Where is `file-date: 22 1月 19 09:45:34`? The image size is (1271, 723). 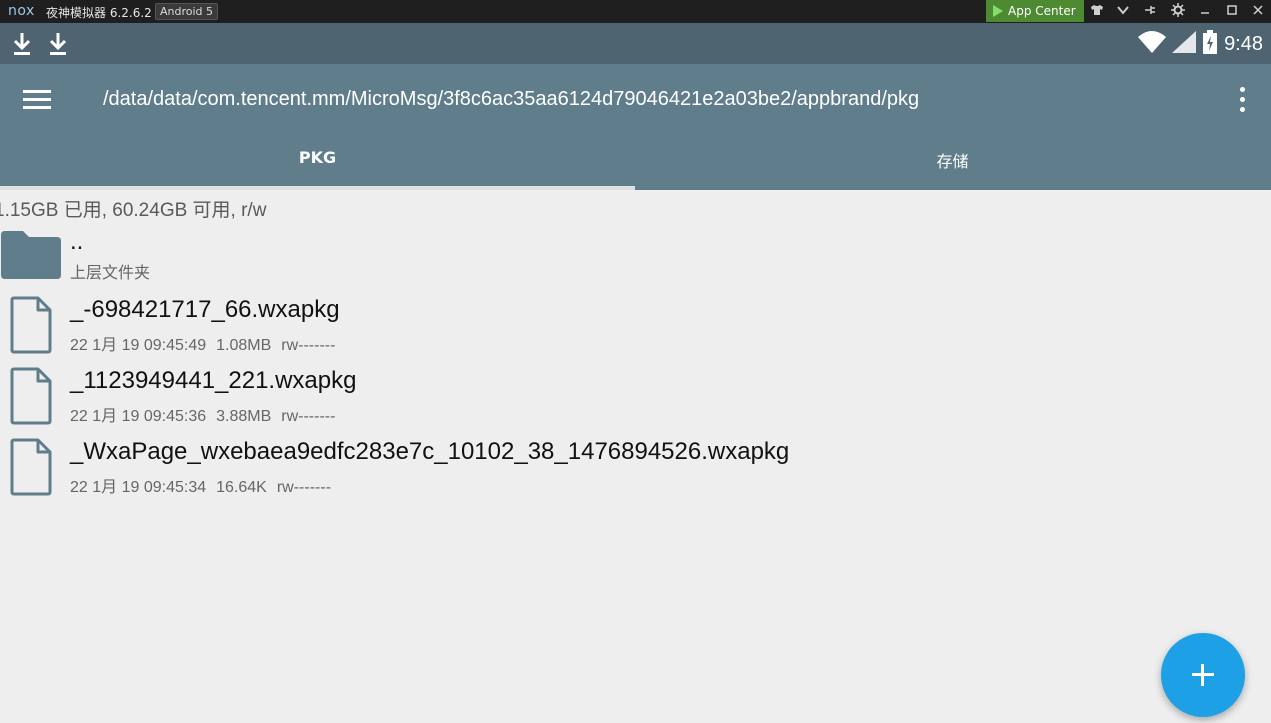 file-date: 22 1月 19 09:45:34 is located at coordinates (138, 487).